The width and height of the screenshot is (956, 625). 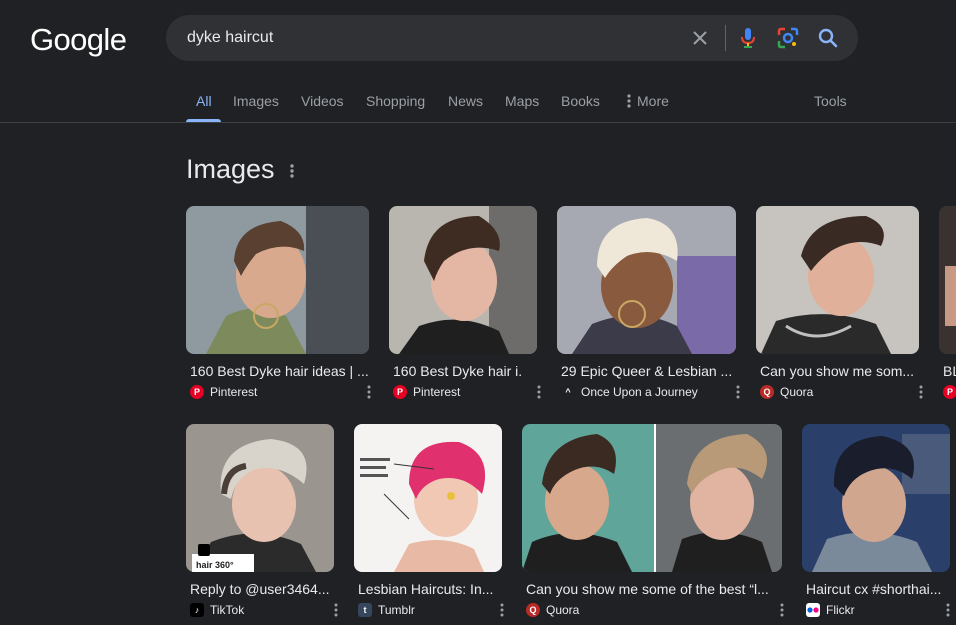 I want to click on tab-more: More, so click(x=648, y=101).